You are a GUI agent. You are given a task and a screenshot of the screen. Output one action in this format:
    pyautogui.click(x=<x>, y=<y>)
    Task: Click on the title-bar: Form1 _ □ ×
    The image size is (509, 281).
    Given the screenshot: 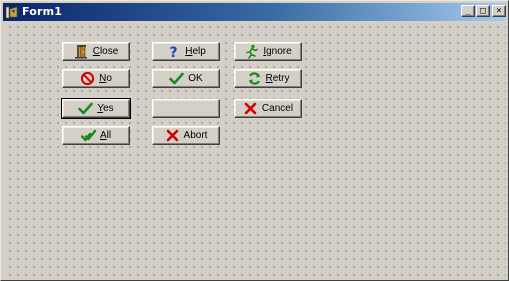 What is the action you would take?
    pyautogui.click(x=254, y=12)
    